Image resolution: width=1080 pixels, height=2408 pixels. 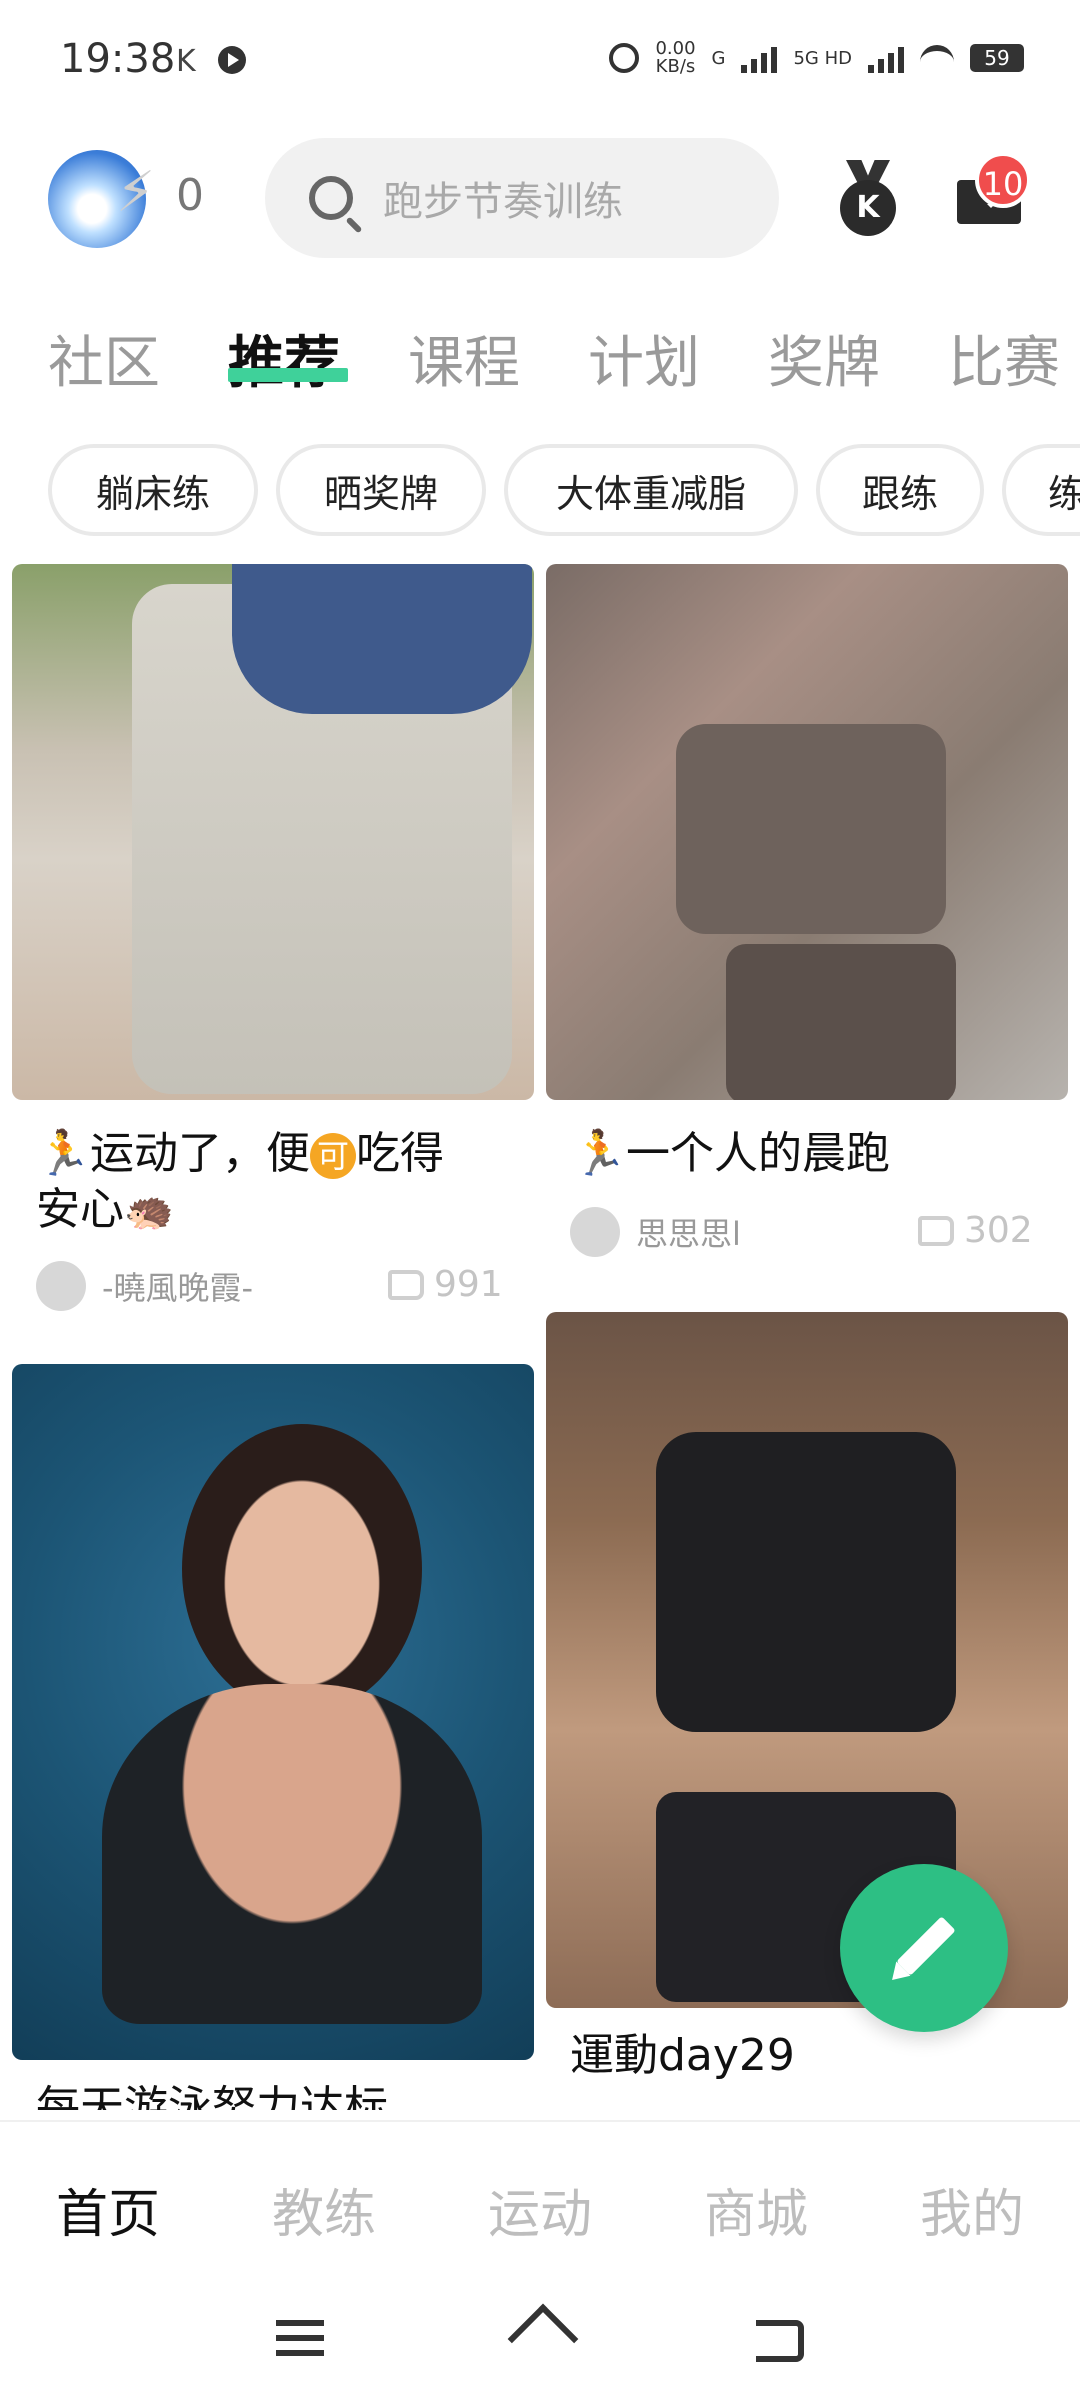 I want to click on play-icon, so click(x=232, y=60).